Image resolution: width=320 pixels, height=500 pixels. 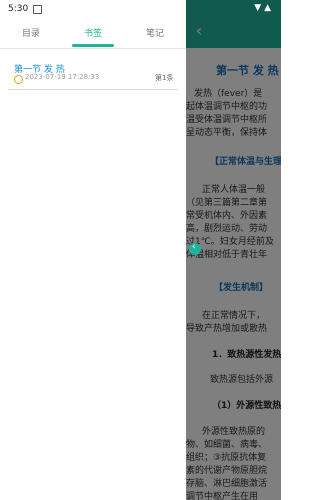 What do you see at coordinates (155, 32) in the screenshot?
I see `tab-notes: 笔记` at bounding box center [155, 32].